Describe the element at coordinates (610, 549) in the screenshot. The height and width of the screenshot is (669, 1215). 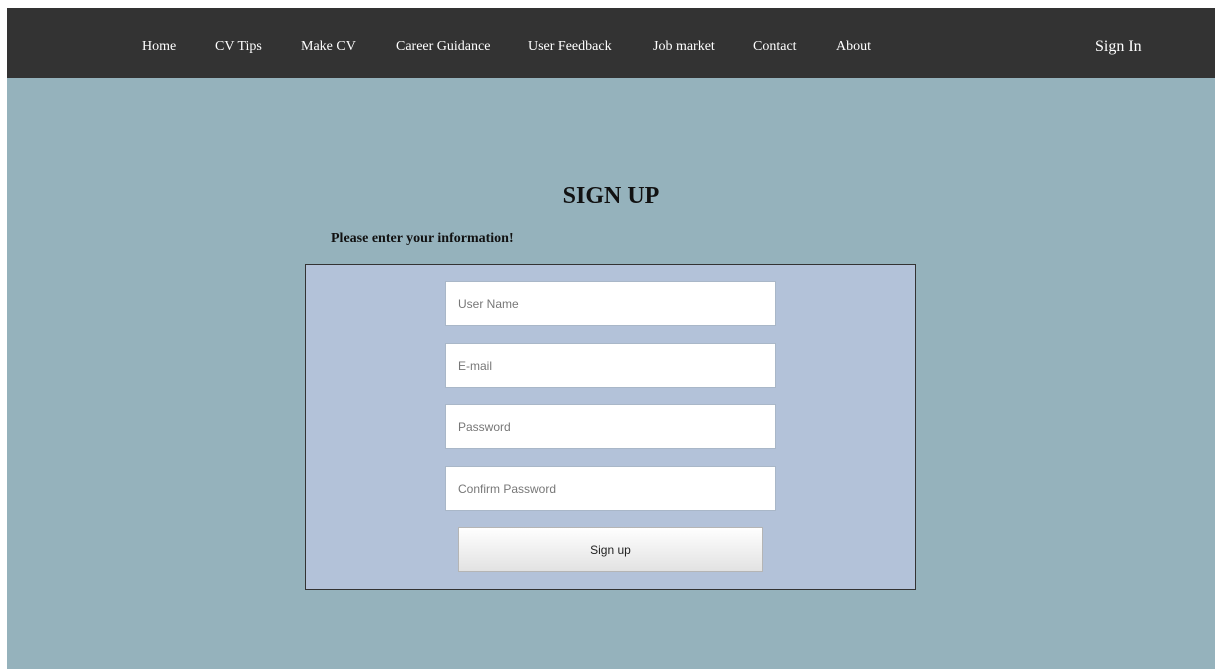
I see `sign-up-button: Sign up` at that location.